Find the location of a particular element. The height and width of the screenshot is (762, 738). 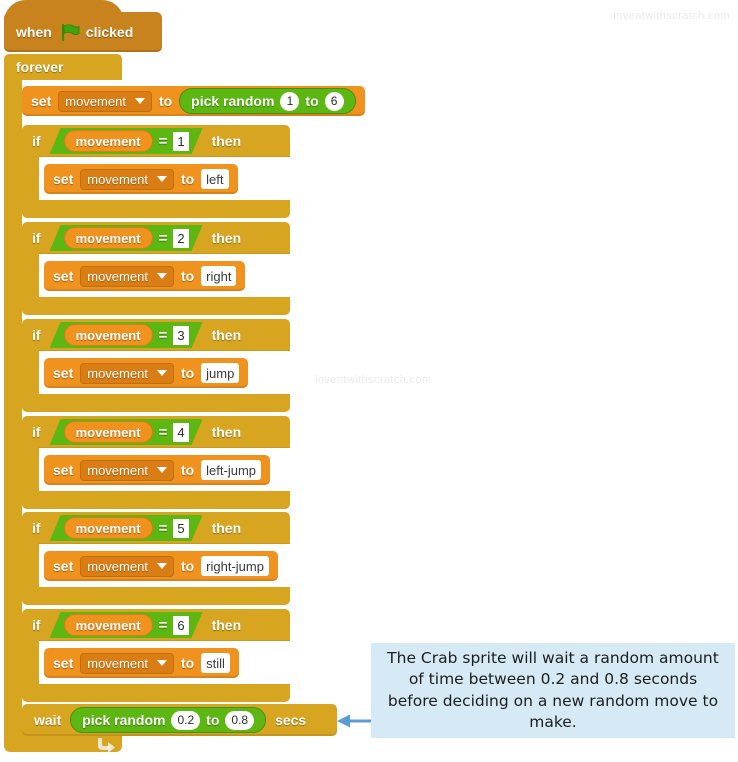

wait-seconds-block: wait pick random 0.2 to 0.8 secs is located at coordinates (179, 720).